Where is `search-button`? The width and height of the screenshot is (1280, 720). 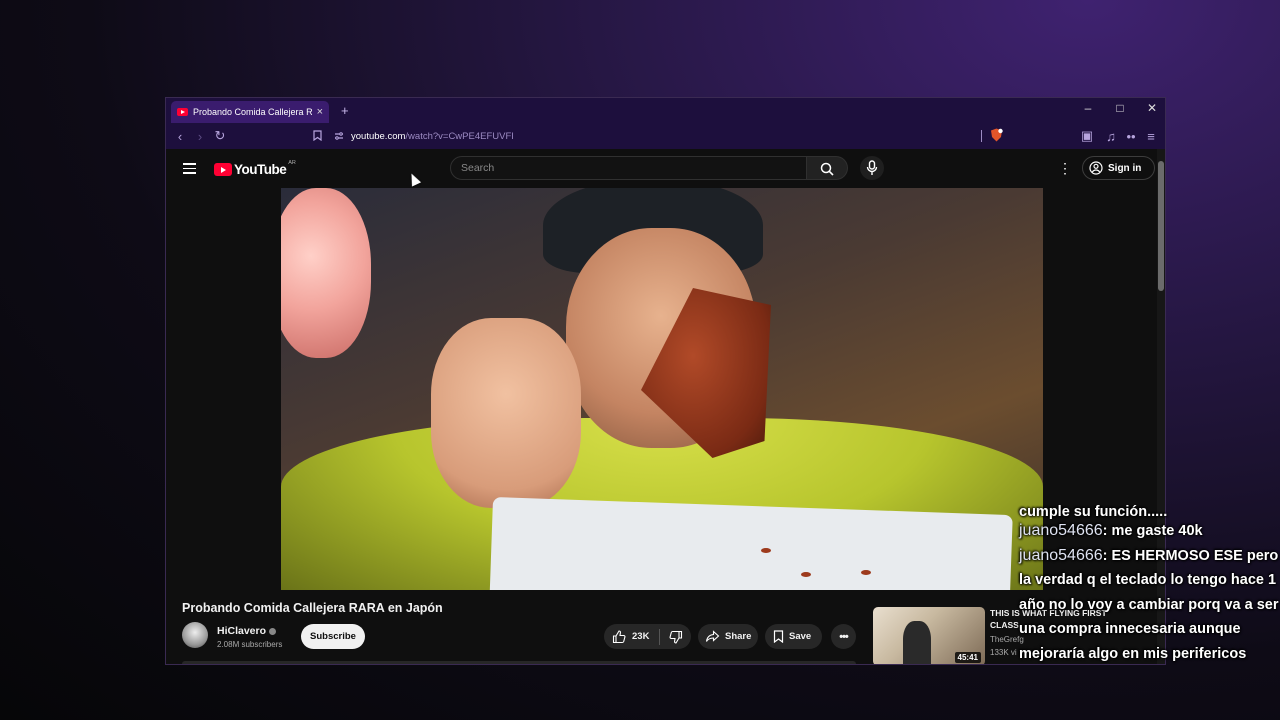
search-button is located at coordinates (827, 168).